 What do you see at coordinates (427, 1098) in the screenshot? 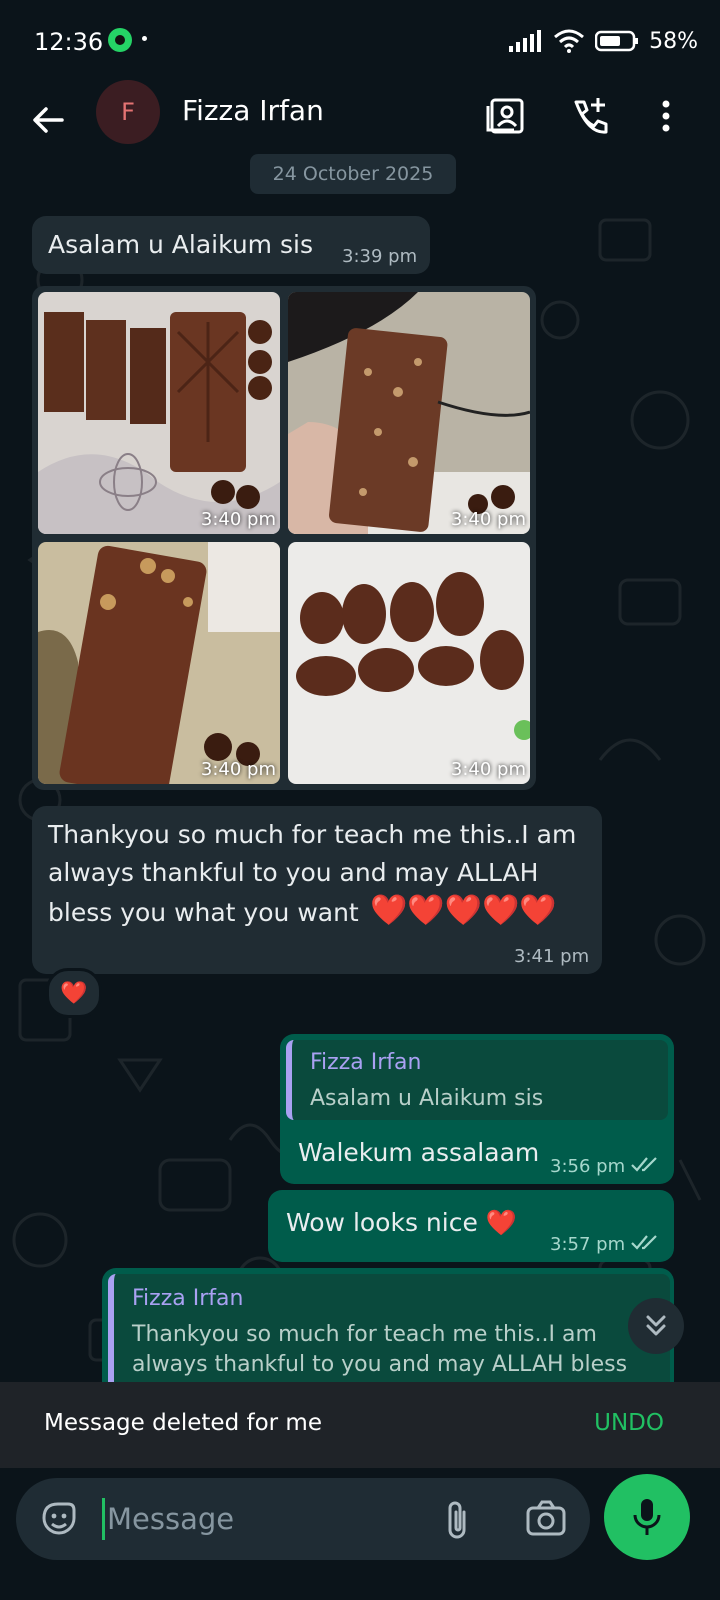
I see `quote-text: Asalam u Alaikum sis` at bounding box center [427, 1098].